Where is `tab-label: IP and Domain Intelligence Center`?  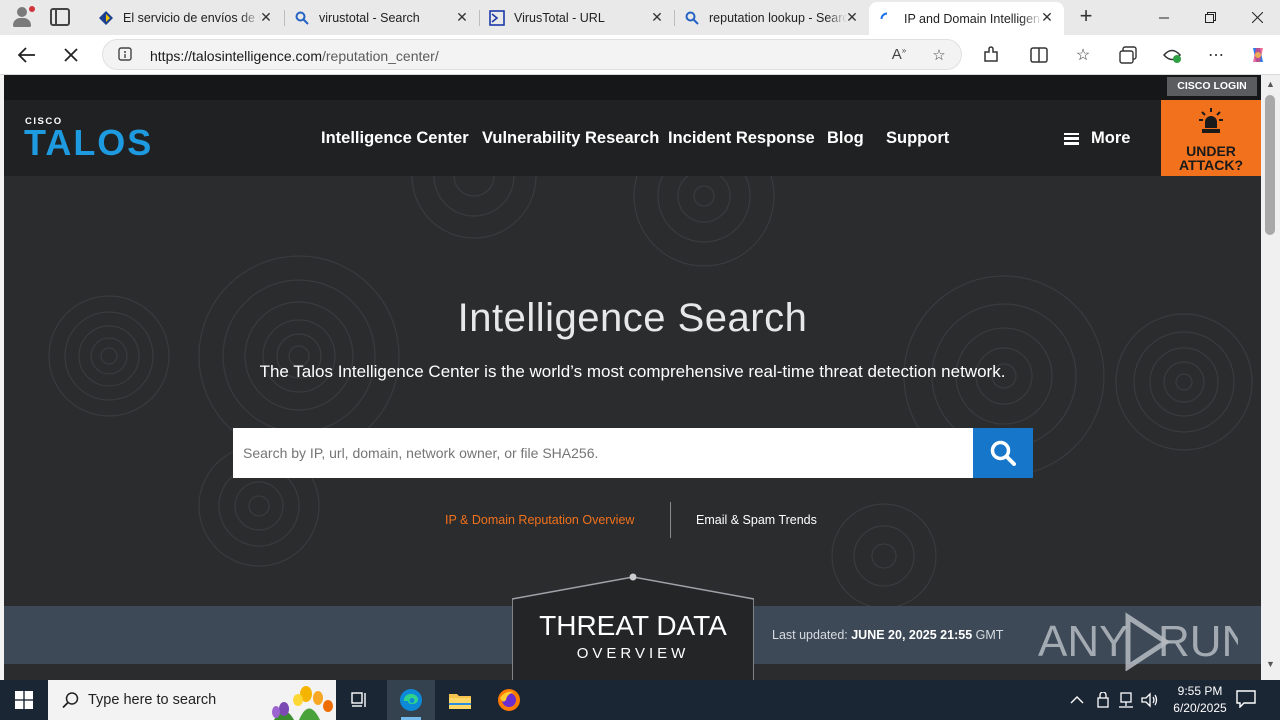
tab-label: IP and Domain Intelligence Center is located at coordinates (973, 18).